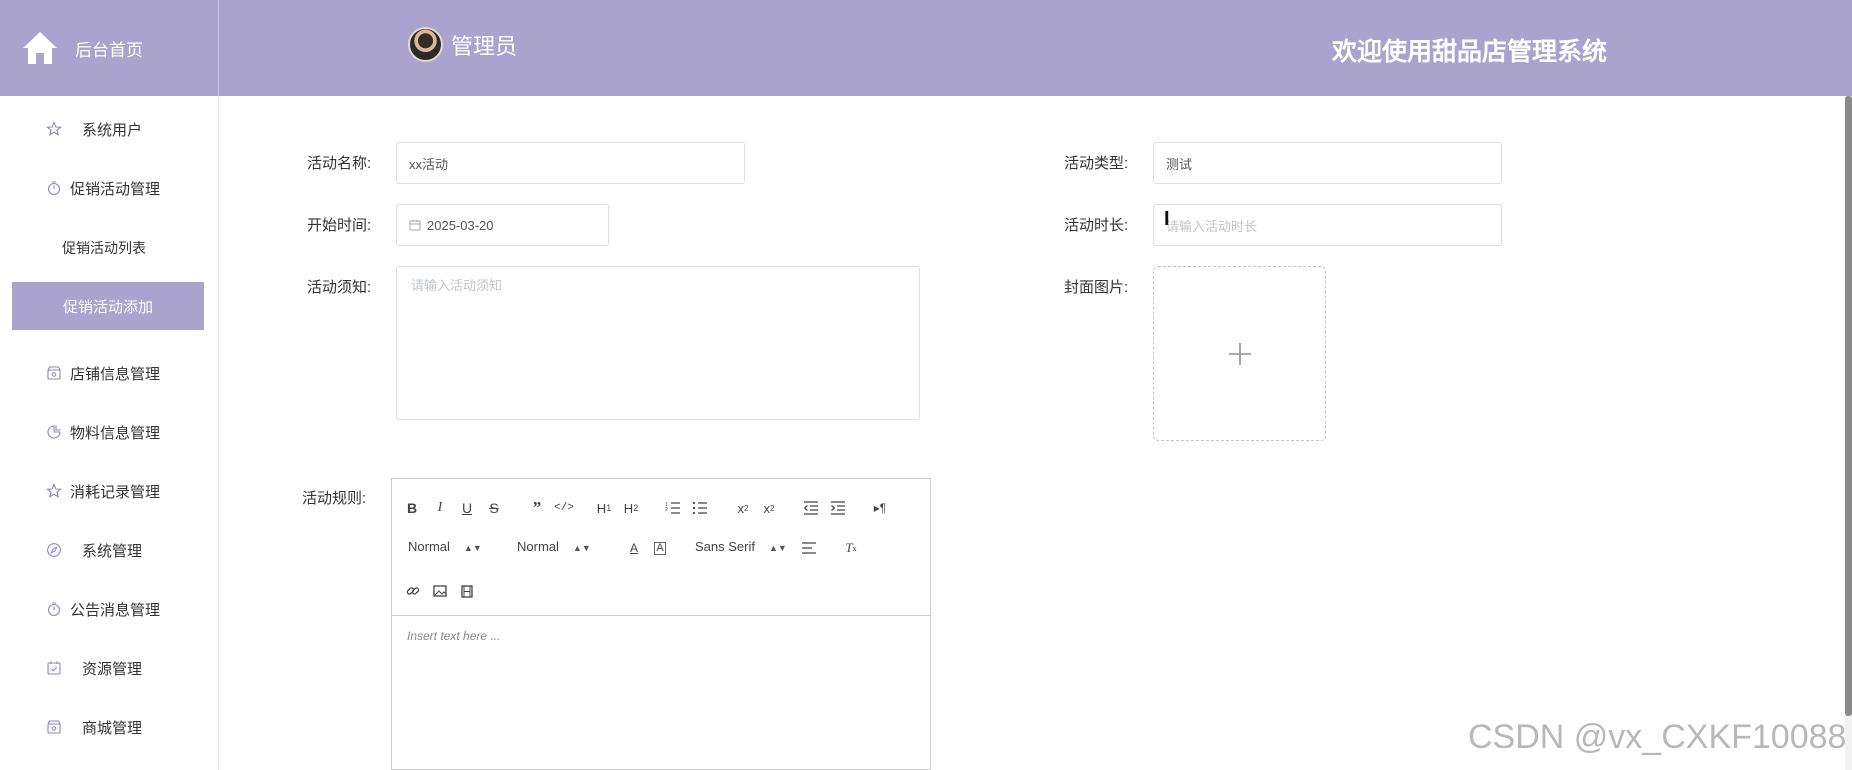  I want to click on sidebar-item-promotions: 促销活动管理, so click(109, 188).